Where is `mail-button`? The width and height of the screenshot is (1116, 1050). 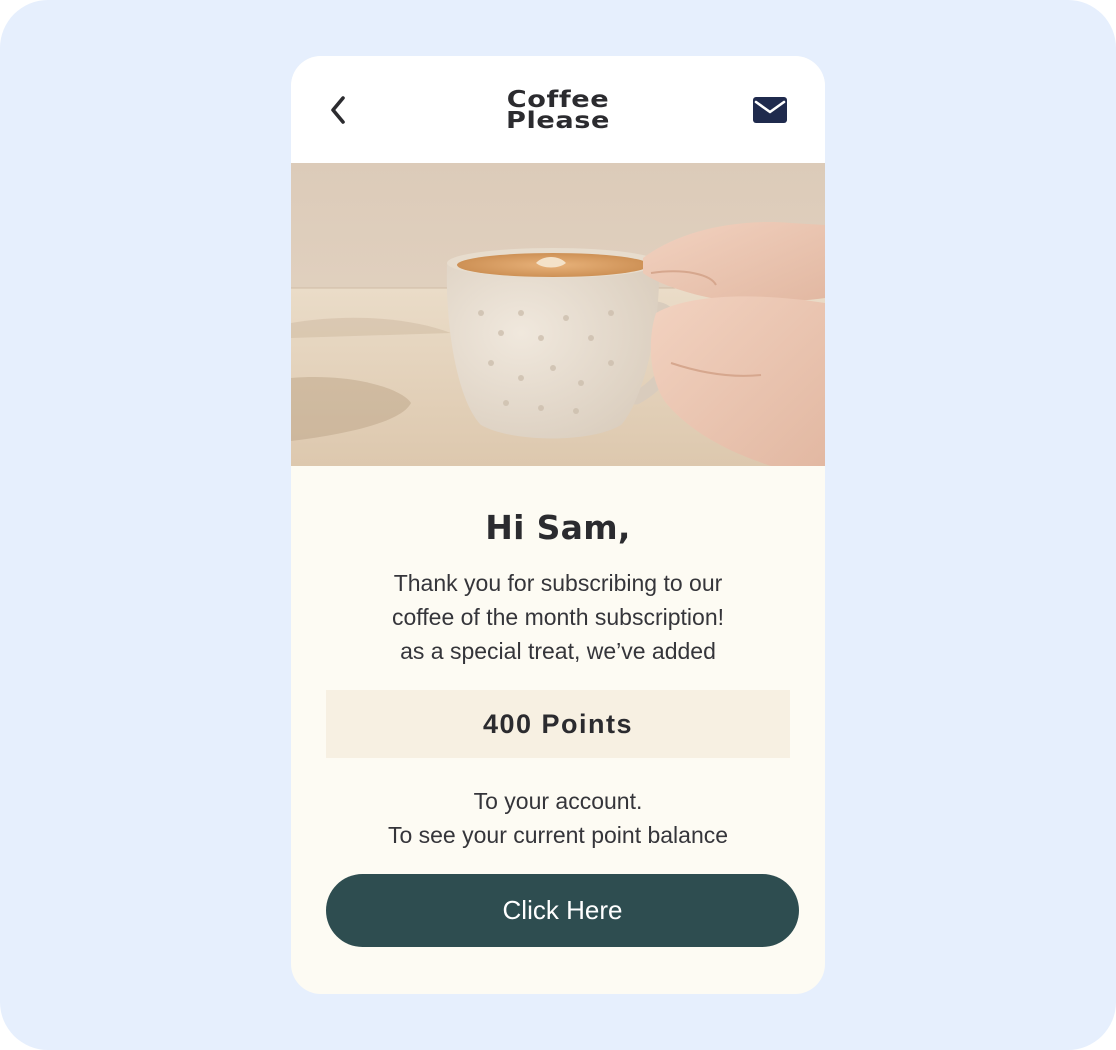
mail-button is located at coordinates (770, 110).